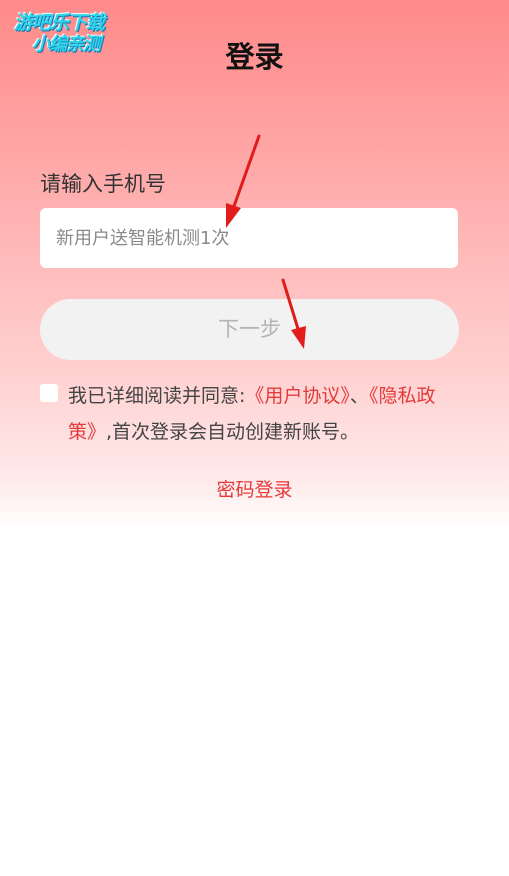 This screenshot has height=876, width=509. What do you see at coordinates (233, 432) in the screenshot?
I see `agreement-suffix: ,首次登录会自动创建新账号。` at bounding box center [233, 432].